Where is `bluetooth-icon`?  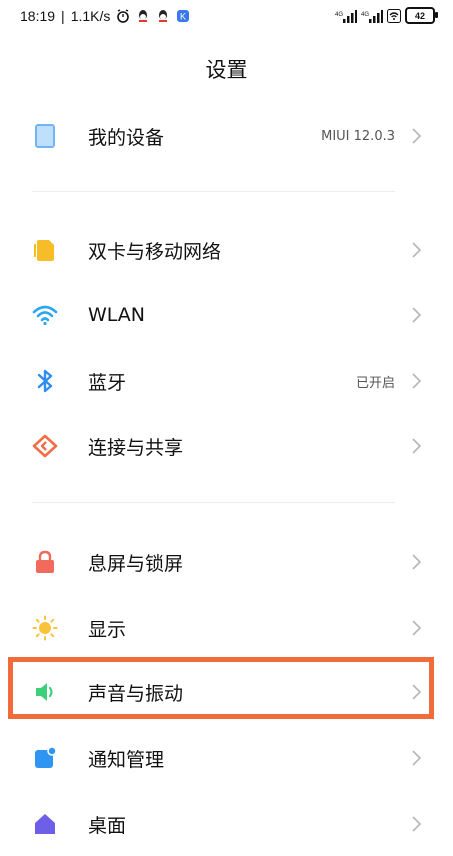 bluetooth-icon is located at coordinates (45, 381).